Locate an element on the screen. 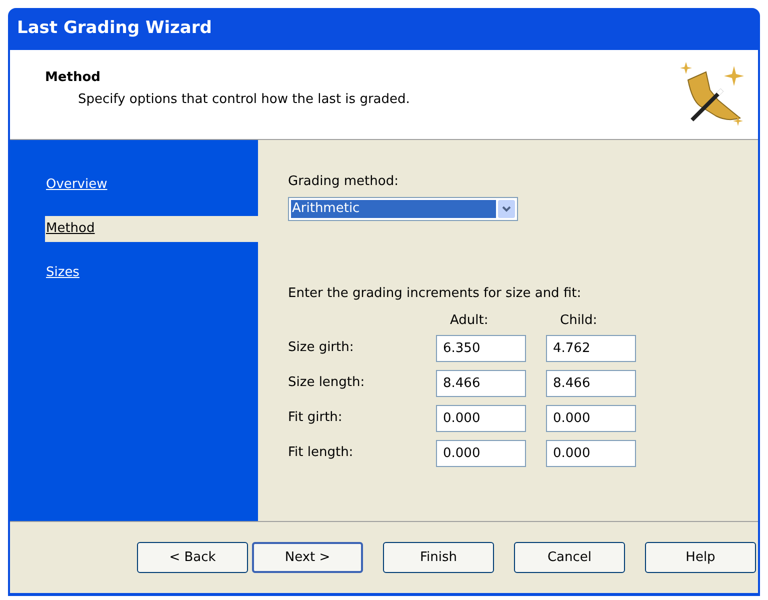  row-label: Fit girth: is located at coordinates (316, 418).